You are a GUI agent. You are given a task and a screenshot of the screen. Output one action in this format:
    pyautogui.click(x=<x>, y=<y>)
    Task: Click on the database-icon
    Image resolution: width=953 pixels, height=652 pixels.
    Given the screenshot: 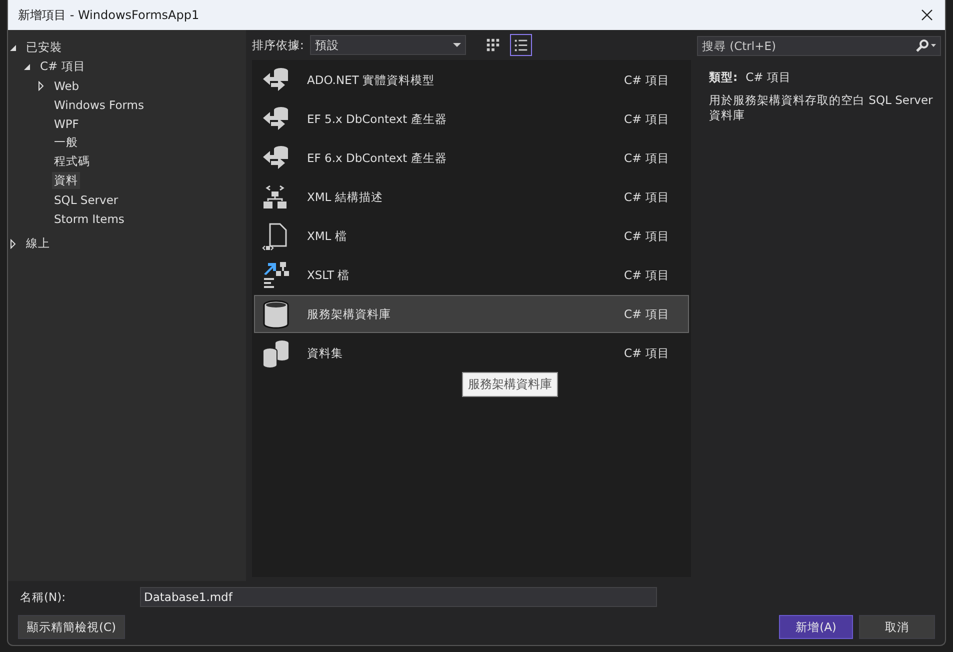 What is the action you would take?
    pyautogui.click(x=276, y=314)
    